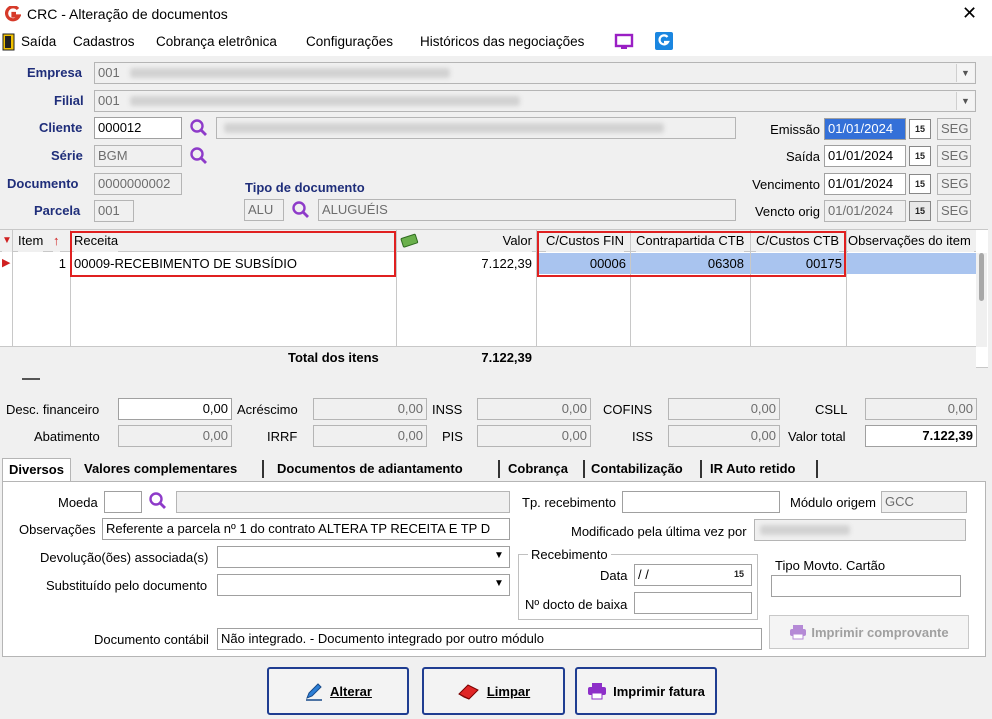  I want to click on receita-highlight, so click(233, 254).